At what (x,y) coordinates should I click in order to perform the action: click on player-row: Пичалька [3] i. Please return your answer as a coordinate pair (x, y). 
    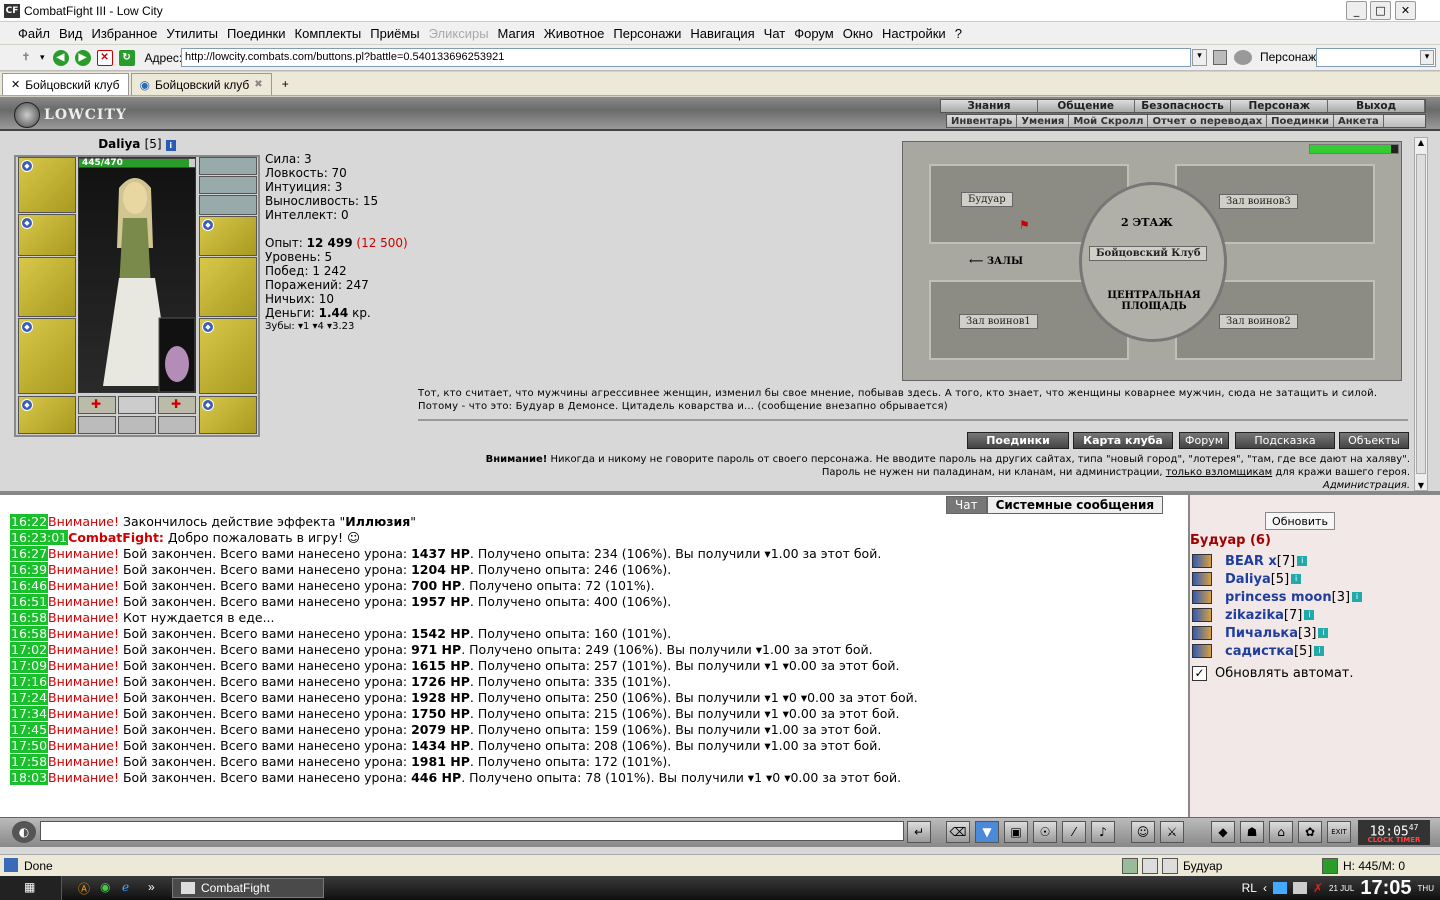
    Looking at the image, I should click on (1260, 633).